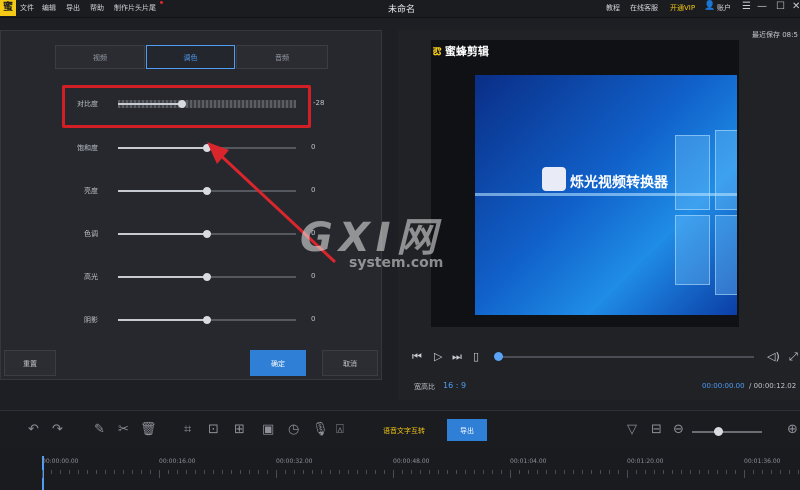 The image size is (800, 490). What do you see at coordinates (100, 57) in the screenshot?
I see `tab-video: 视频` at bounding box center [100, 57].